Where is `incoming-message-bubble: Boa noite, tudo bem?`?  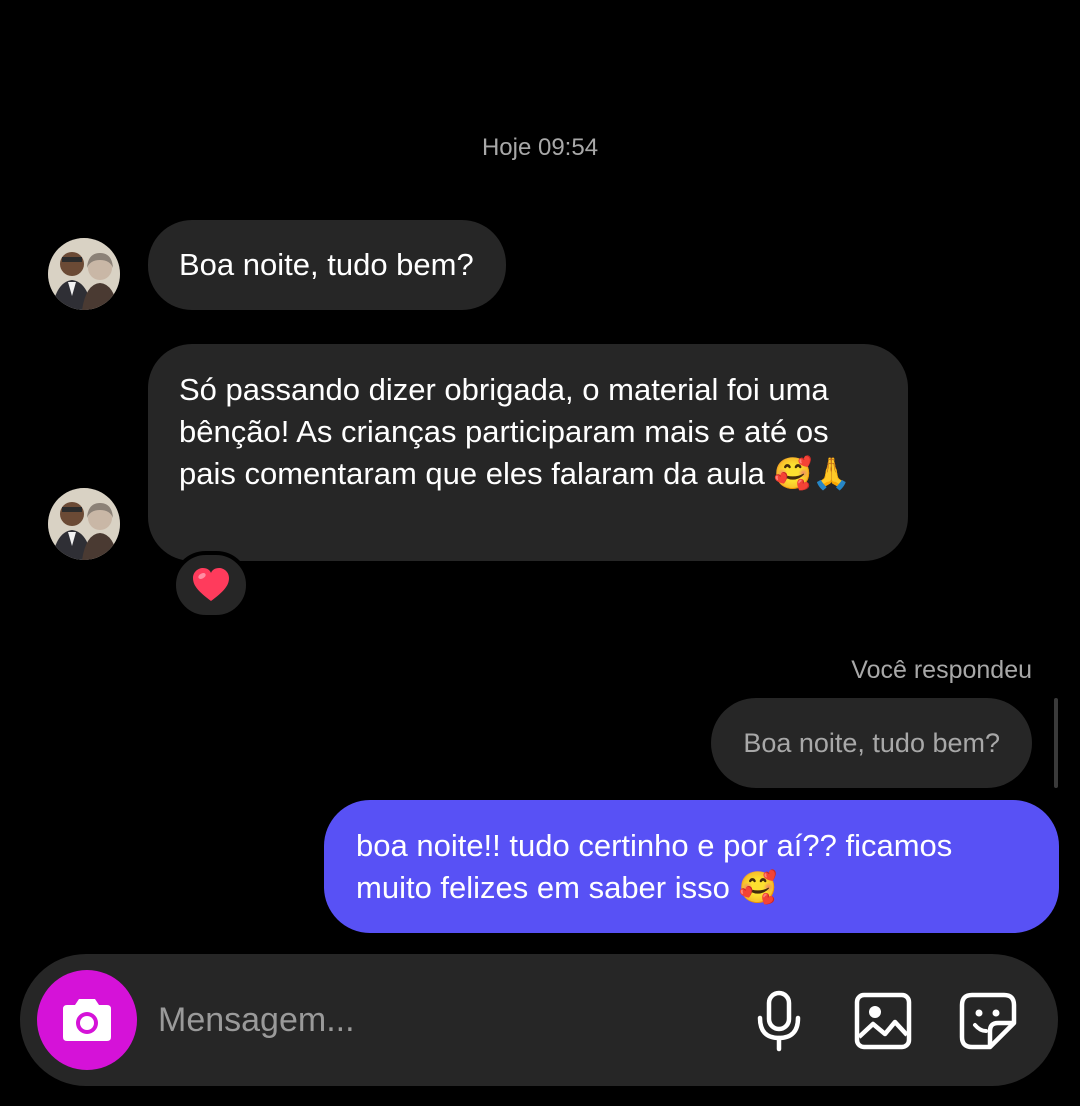
incoming-message-bubble: Boa noite, tudo bem? is located at coordinates (327, 265).